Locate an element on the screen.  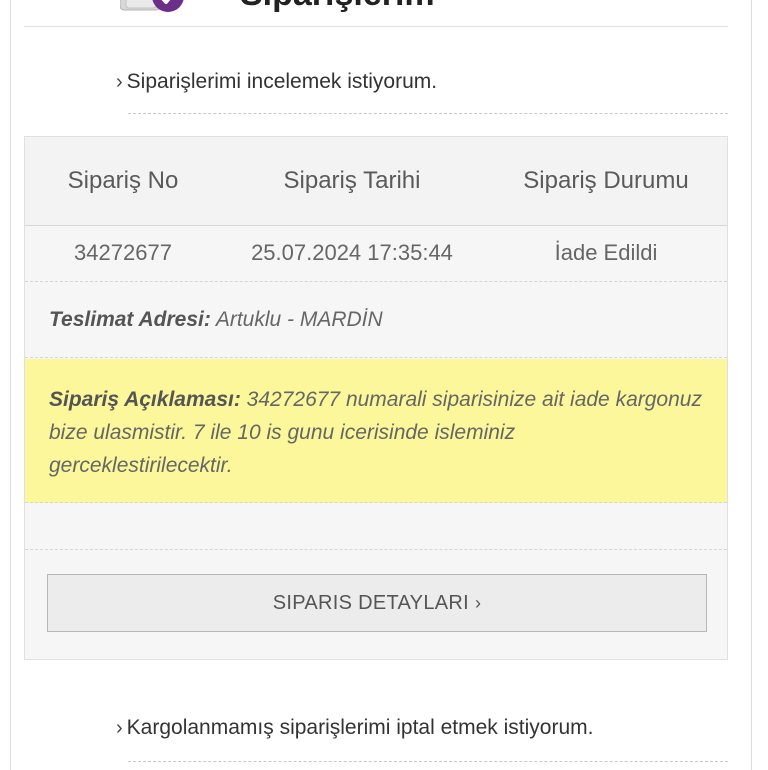
order-number: 34272677 is located at coordinates (123, 252).